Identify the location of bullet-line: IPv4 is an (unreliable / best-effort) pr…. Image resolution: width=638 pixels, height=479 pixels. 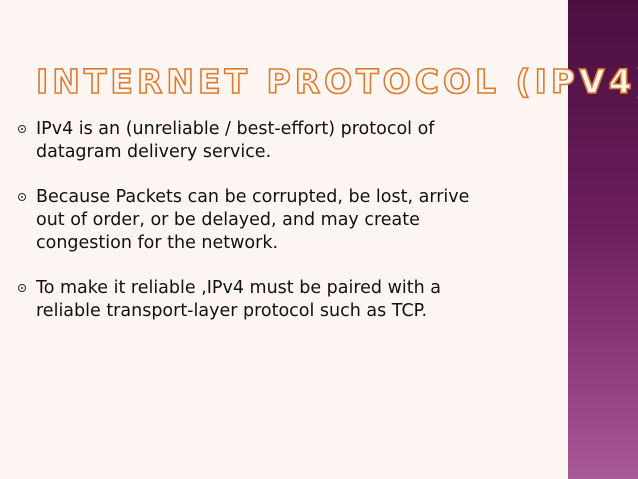
(235, 129).